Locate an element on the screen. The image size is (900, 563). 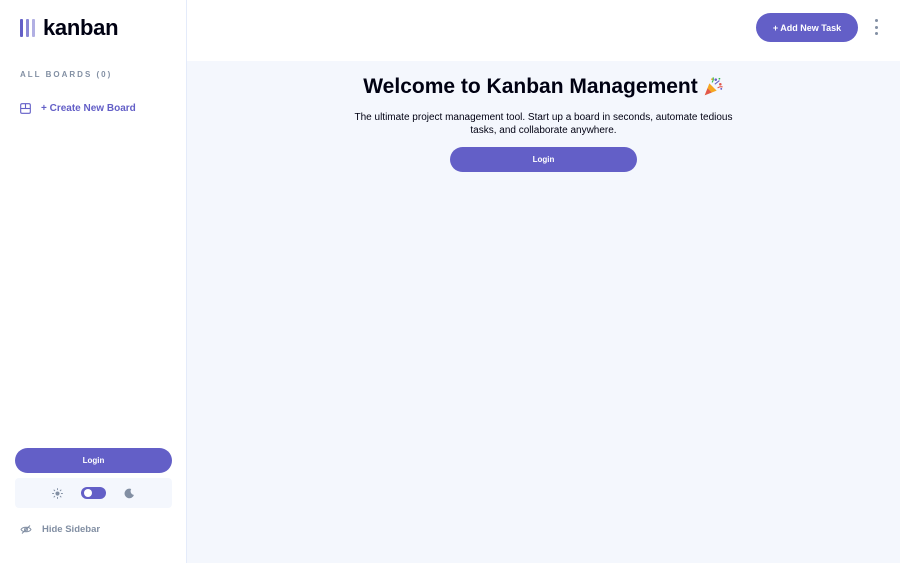
moon-icon is located at coordinates (129, 493).